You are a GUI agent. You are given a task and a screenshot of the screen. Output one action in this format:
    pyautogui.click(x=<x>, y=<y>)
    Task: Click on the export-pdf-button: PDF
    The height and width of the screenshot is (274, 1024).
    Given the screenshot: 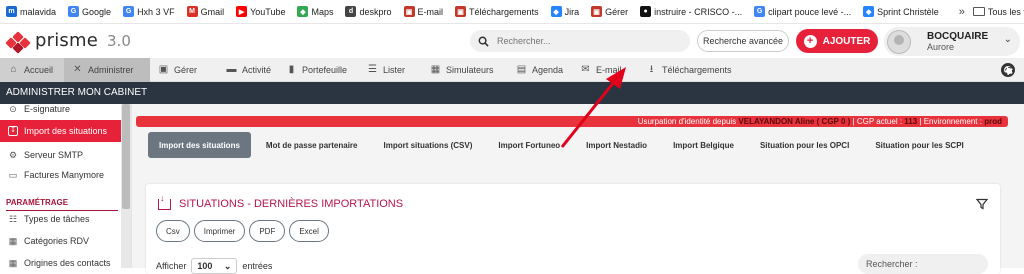 What is the action you would take?
    pyautogui.click(x=267, y=231)
    